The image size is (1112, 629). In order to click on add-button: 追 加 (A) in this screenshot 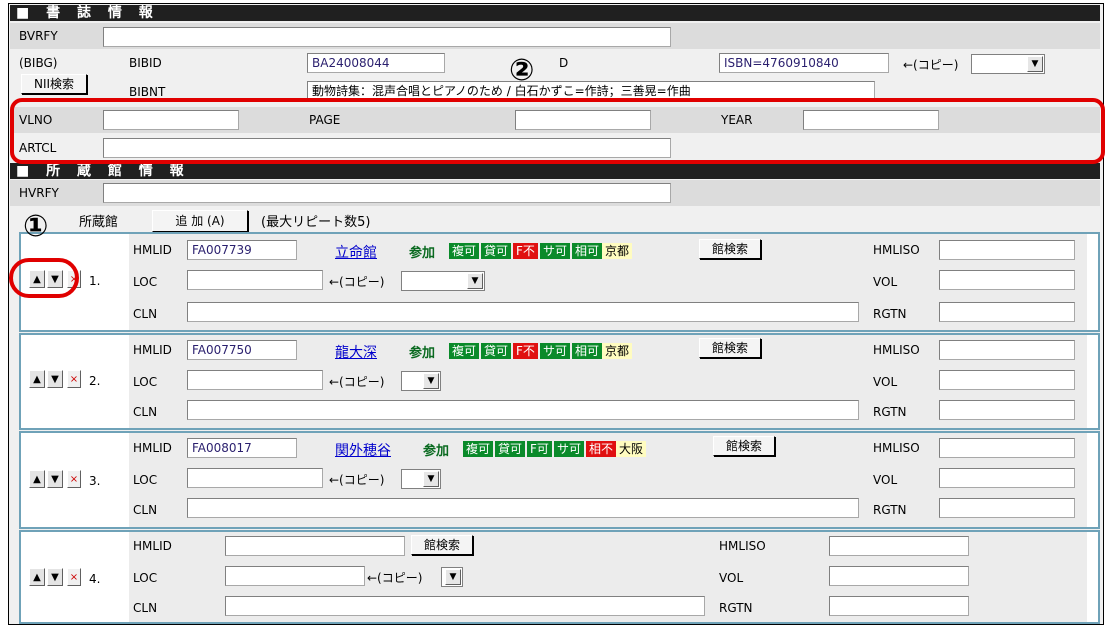, I will do `click(200, 221)`.